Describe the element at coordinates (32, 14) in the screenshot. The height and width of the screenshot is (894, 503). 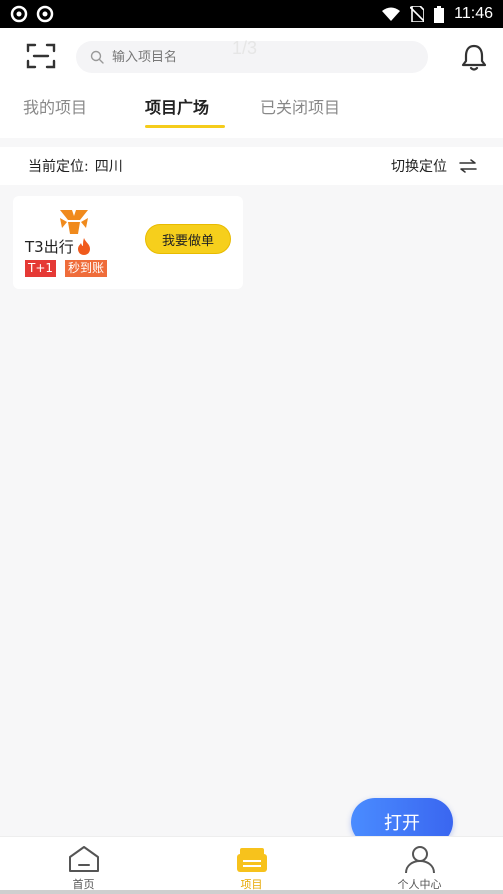
I see `status-left` at that location.